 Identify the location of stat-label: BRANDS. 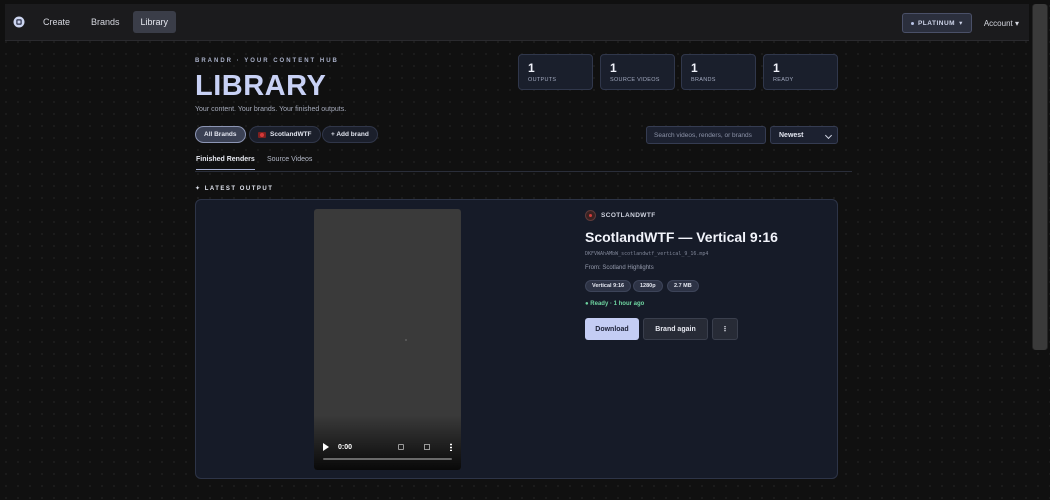
(703, 80).